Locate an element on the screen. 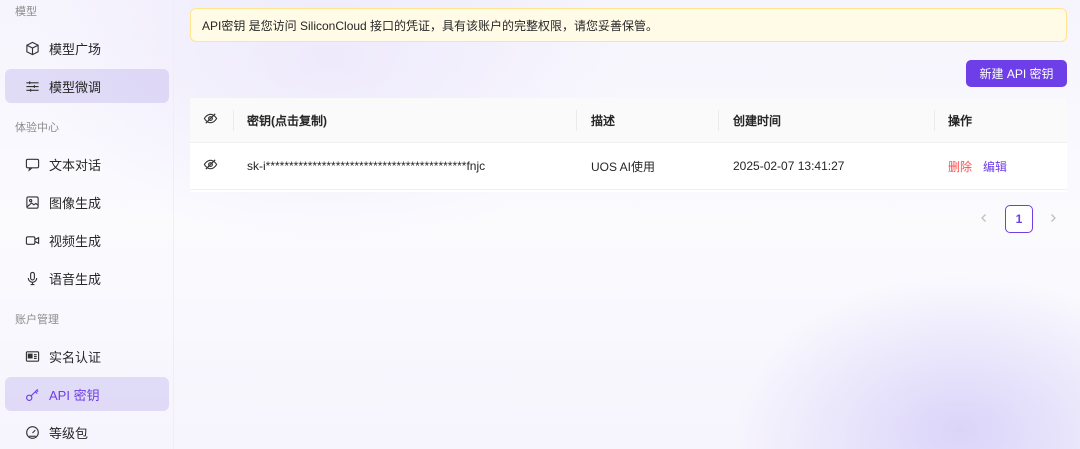 This screenshot has width=1080, height=449. pagination-next-button is located at coordinates (1053, 219).